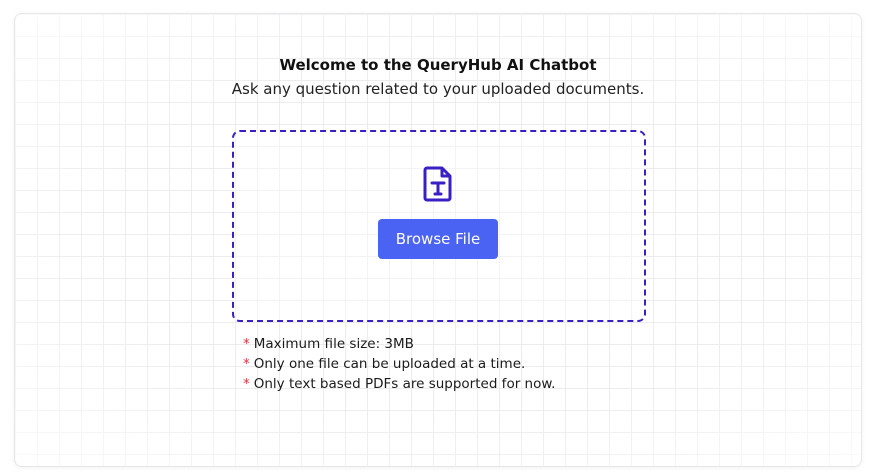 This screenshot has height=475, width=875. I want to click on note-text: Maximum file size: 3MB, so click(333, 344).